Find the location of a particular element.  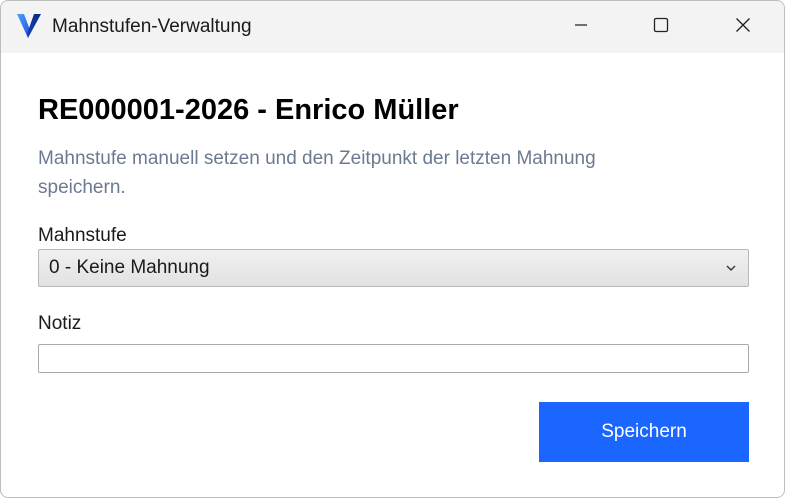

page-title: RE000001-2026 - Enrico Müller is located at coordinates (248, 110).